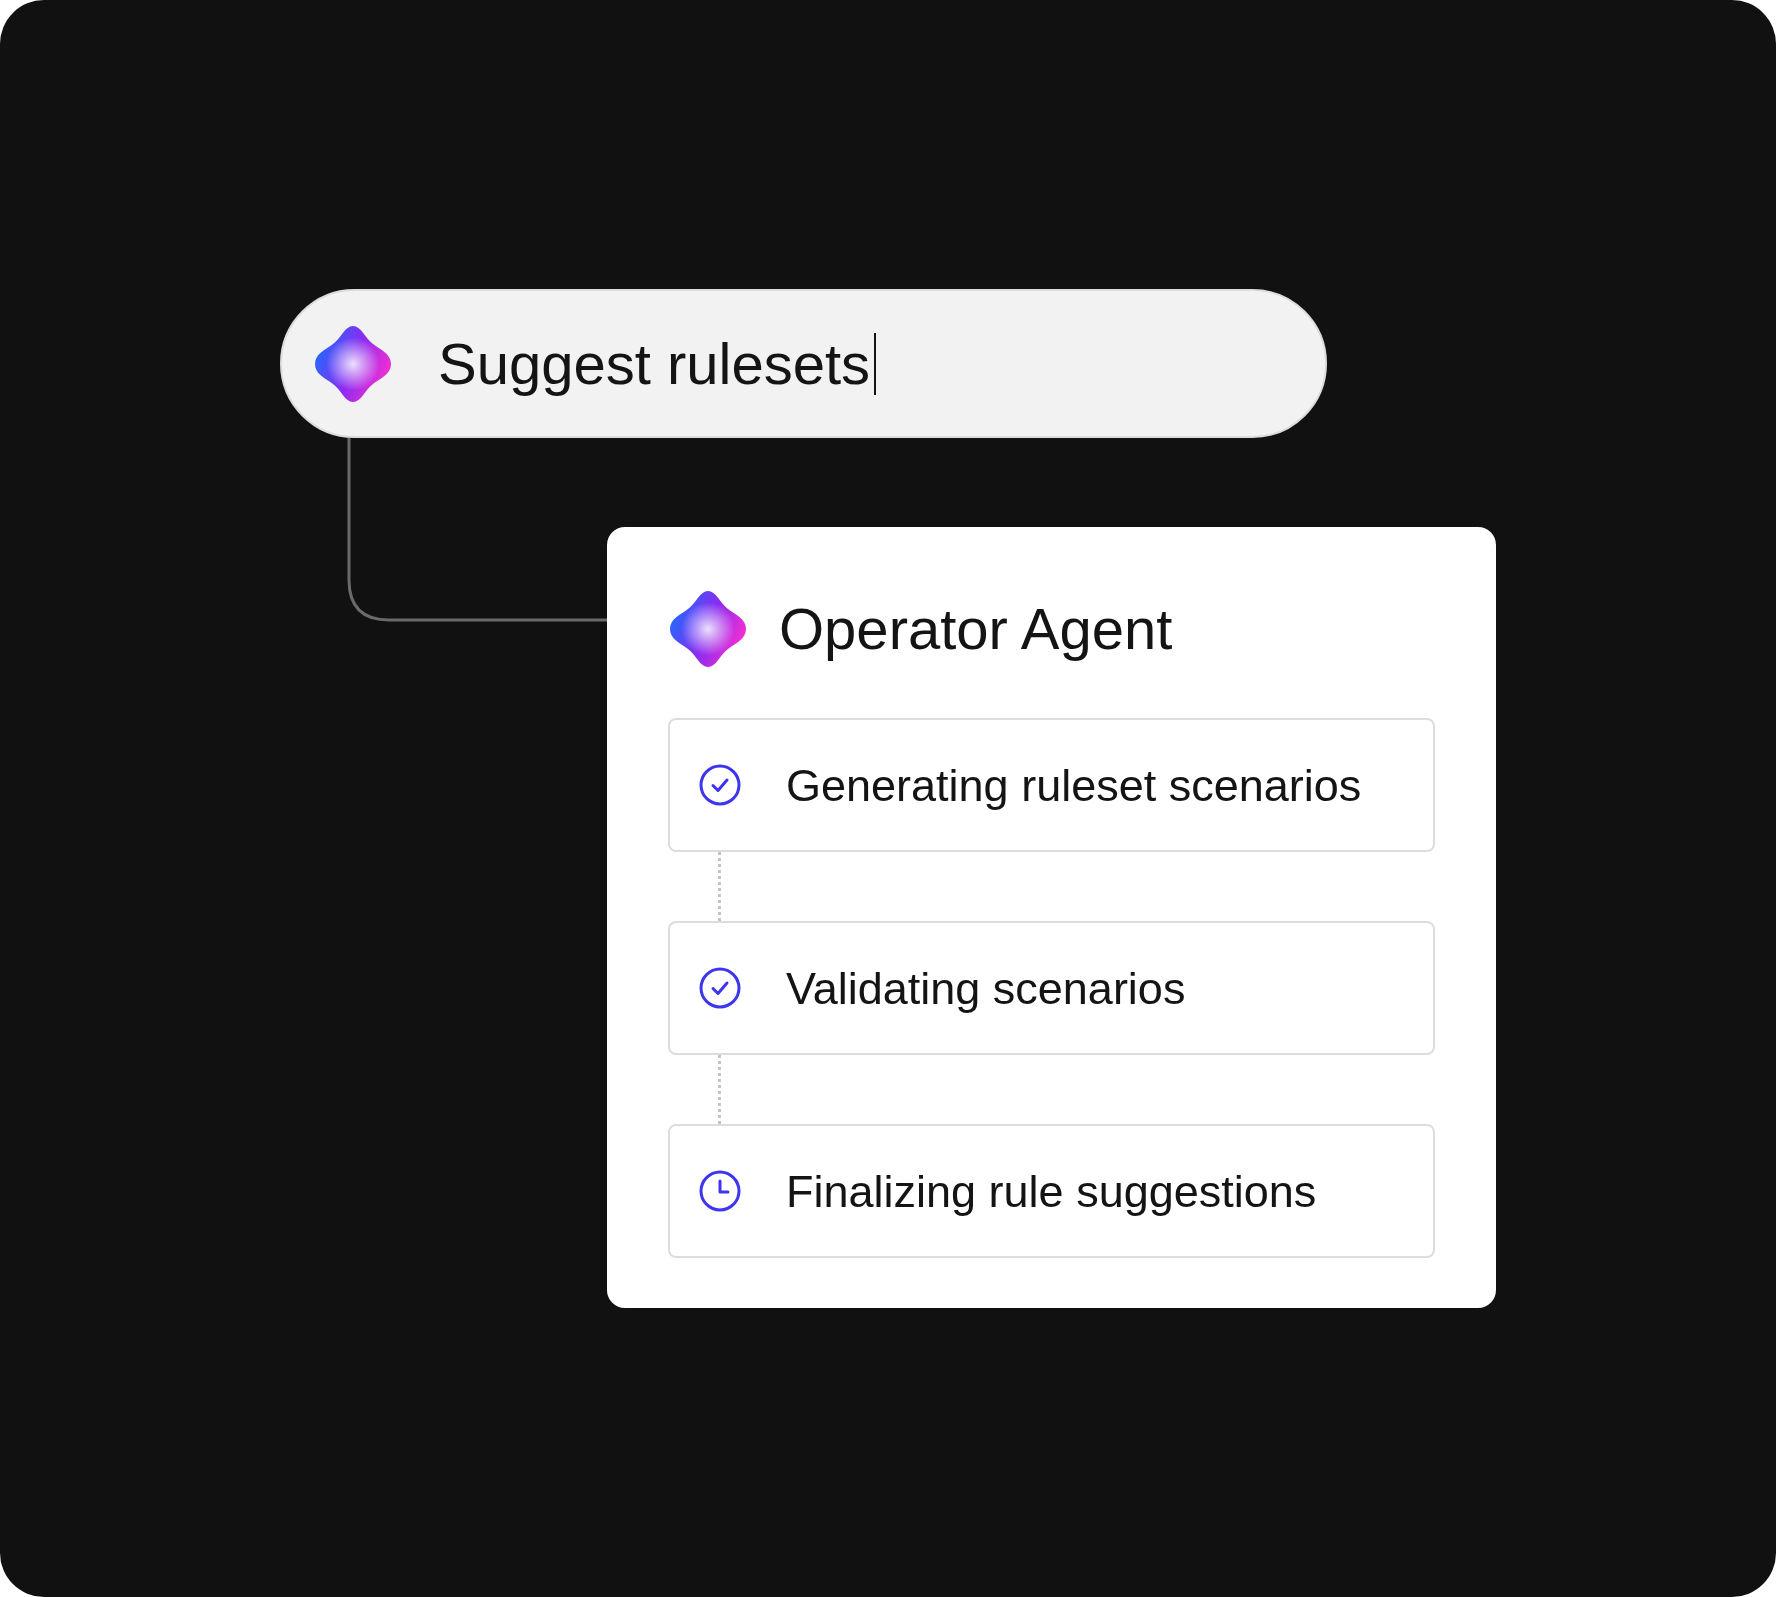 The width and height of the screenshot is (1776, 1597). Describe the element at coordinates (1074, 785) in the screenshot. I see `step-label: Generating ruleset scenarios` at that location.